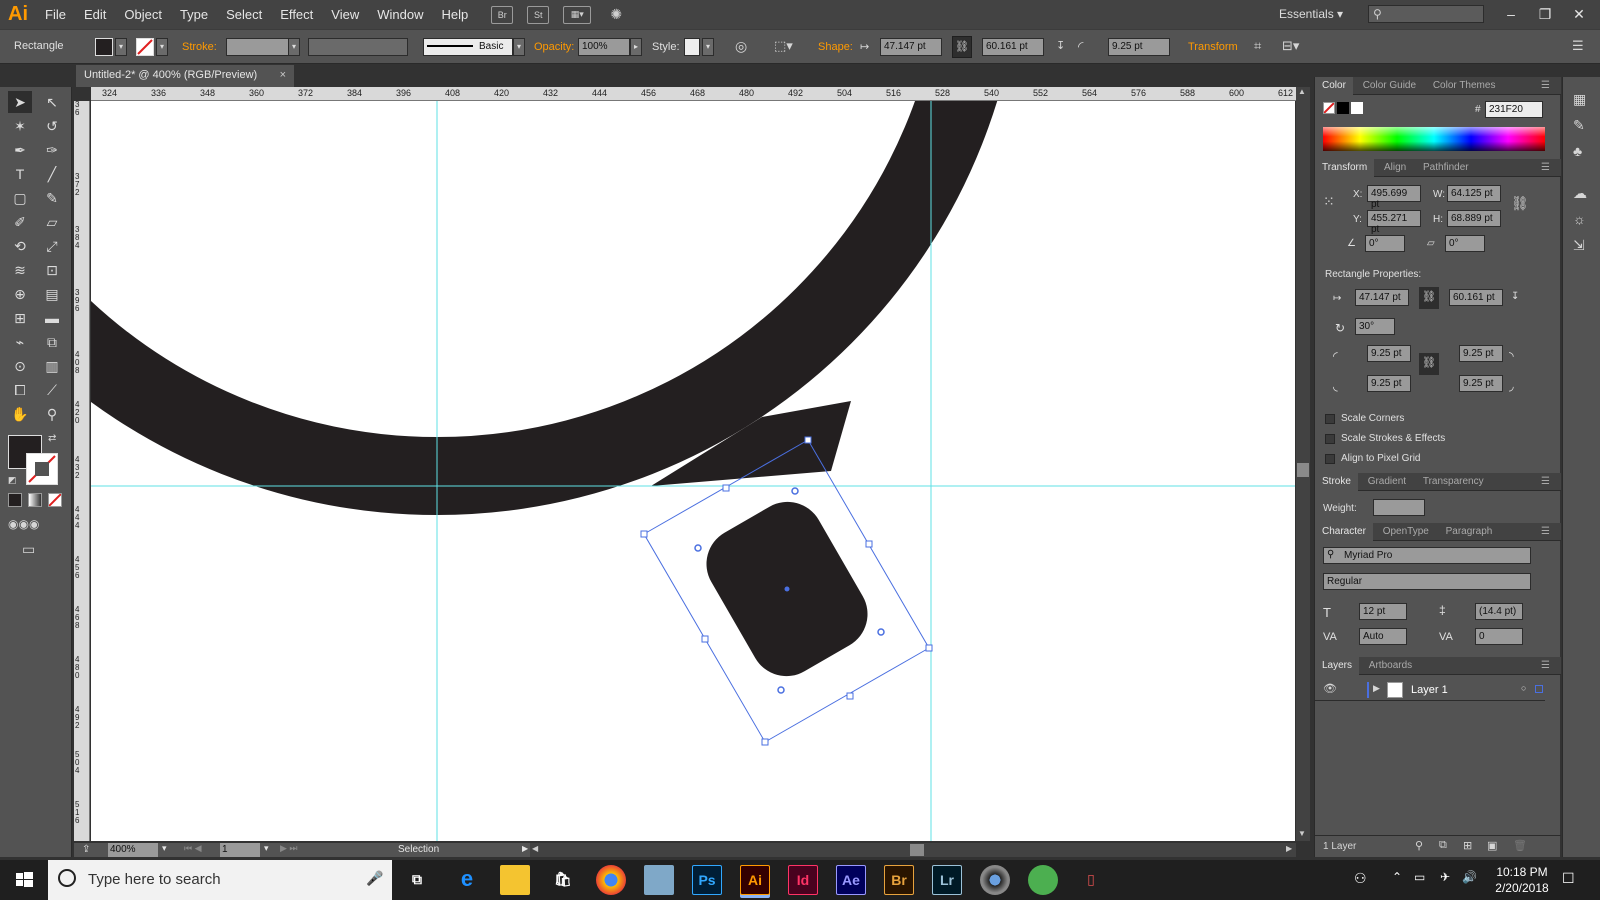 The image size is (1600, 900). I want to click on symbol-sprayer-tool-icon: ⊙, so click(20, 366).